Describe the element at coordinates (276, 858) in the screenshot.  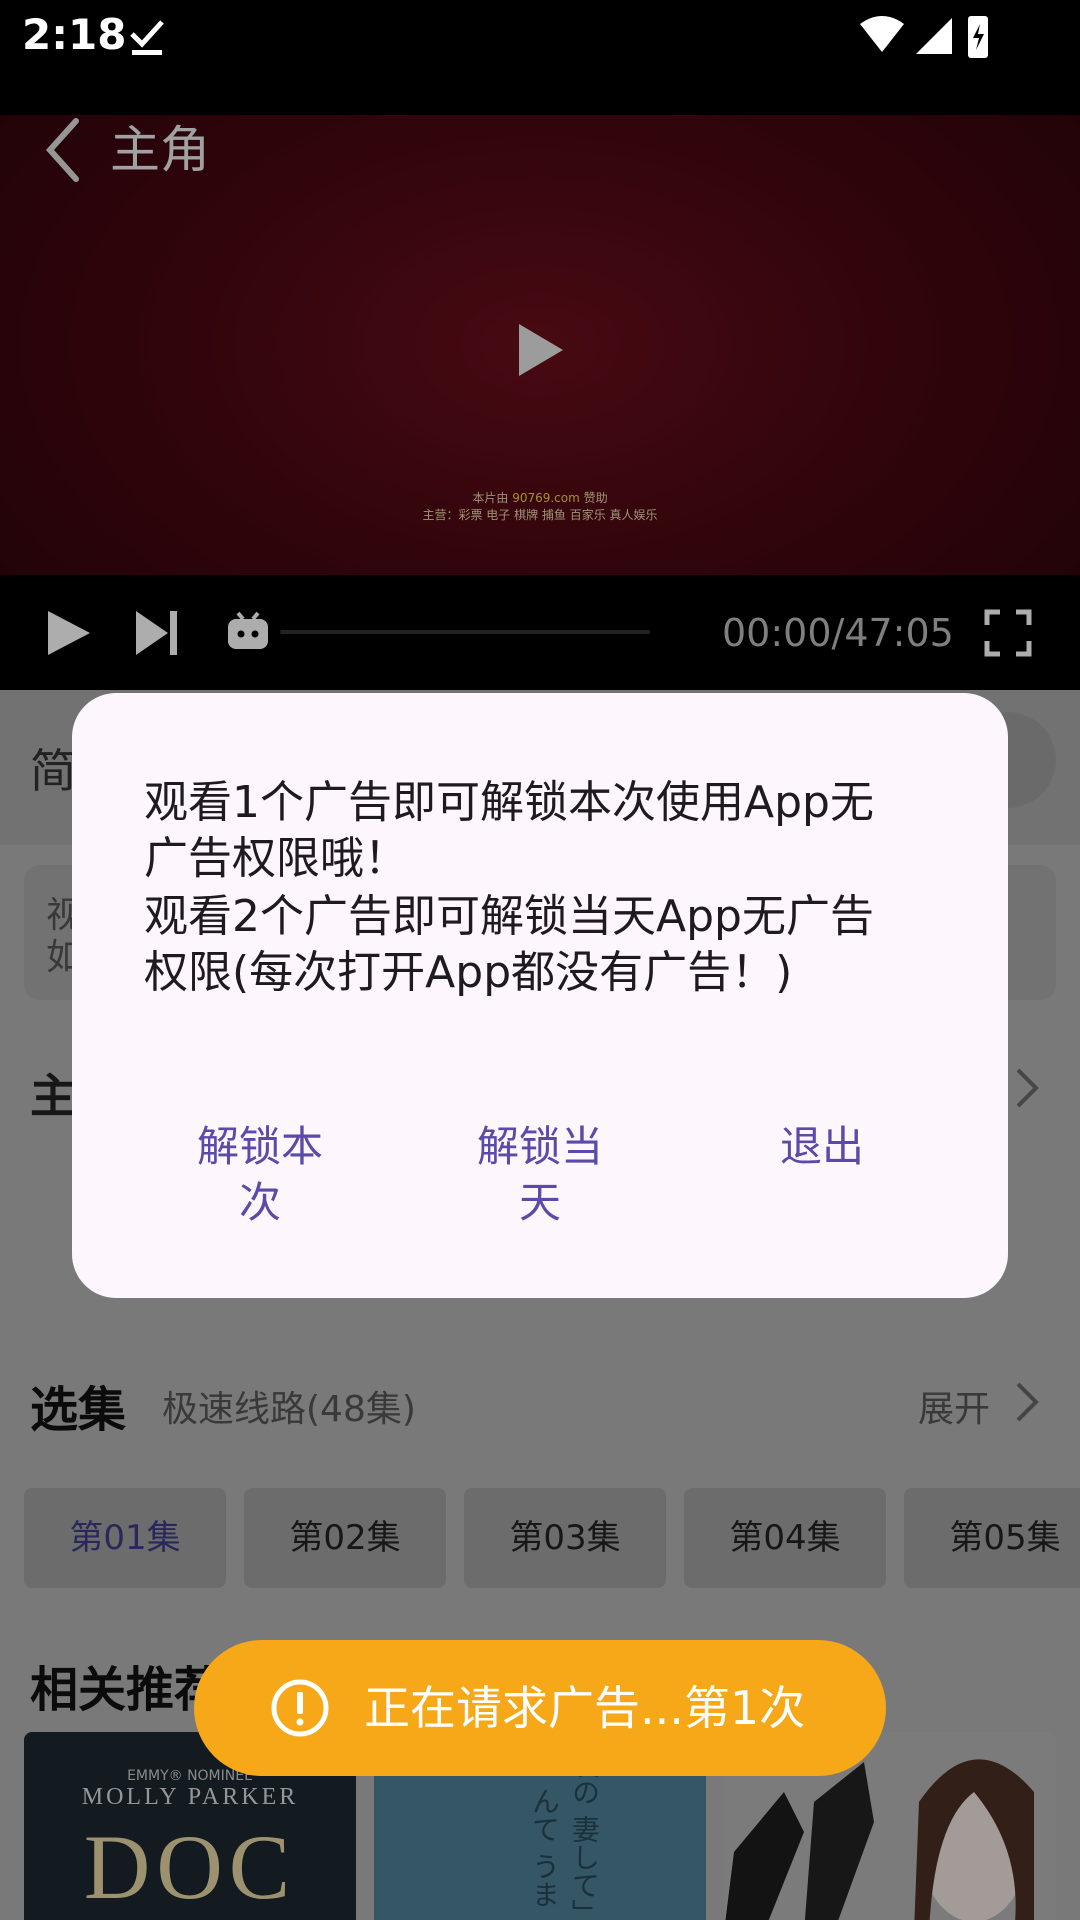
I see `dialog-message-line: 广告权限哦！` at that location.